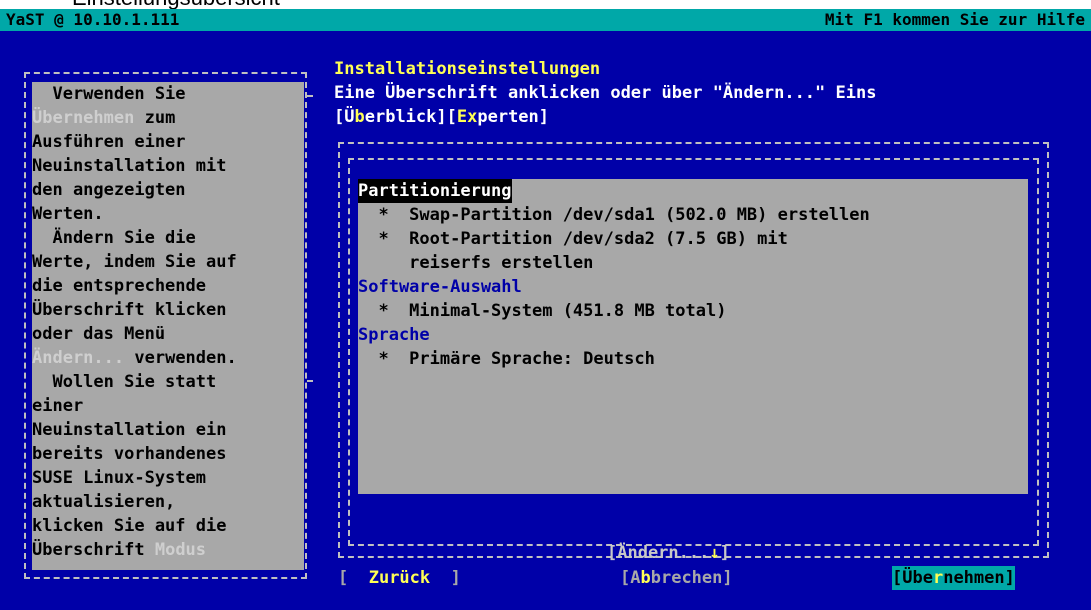 The width and height of the screenshot is (1091, 610). I want to click on help-line: klicken Sie auf die, so click(129, 526).